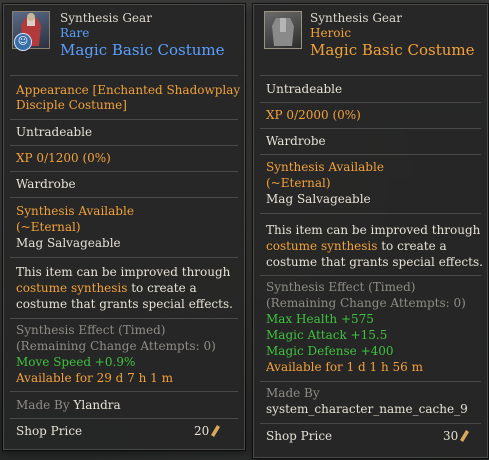 The height and width of the screenshot is (460, 489). I want to click on made-by: Made By Ylandra, so click(68, 405).